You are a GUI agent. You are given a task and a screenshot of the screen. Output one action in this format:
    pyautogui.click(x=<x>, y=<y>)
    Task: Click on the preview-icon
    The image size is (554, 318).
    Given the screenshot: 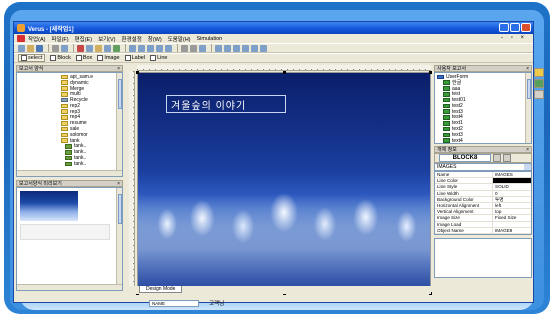 What is the action you would take?
    pyautogui.click(x=64, y=48)
    